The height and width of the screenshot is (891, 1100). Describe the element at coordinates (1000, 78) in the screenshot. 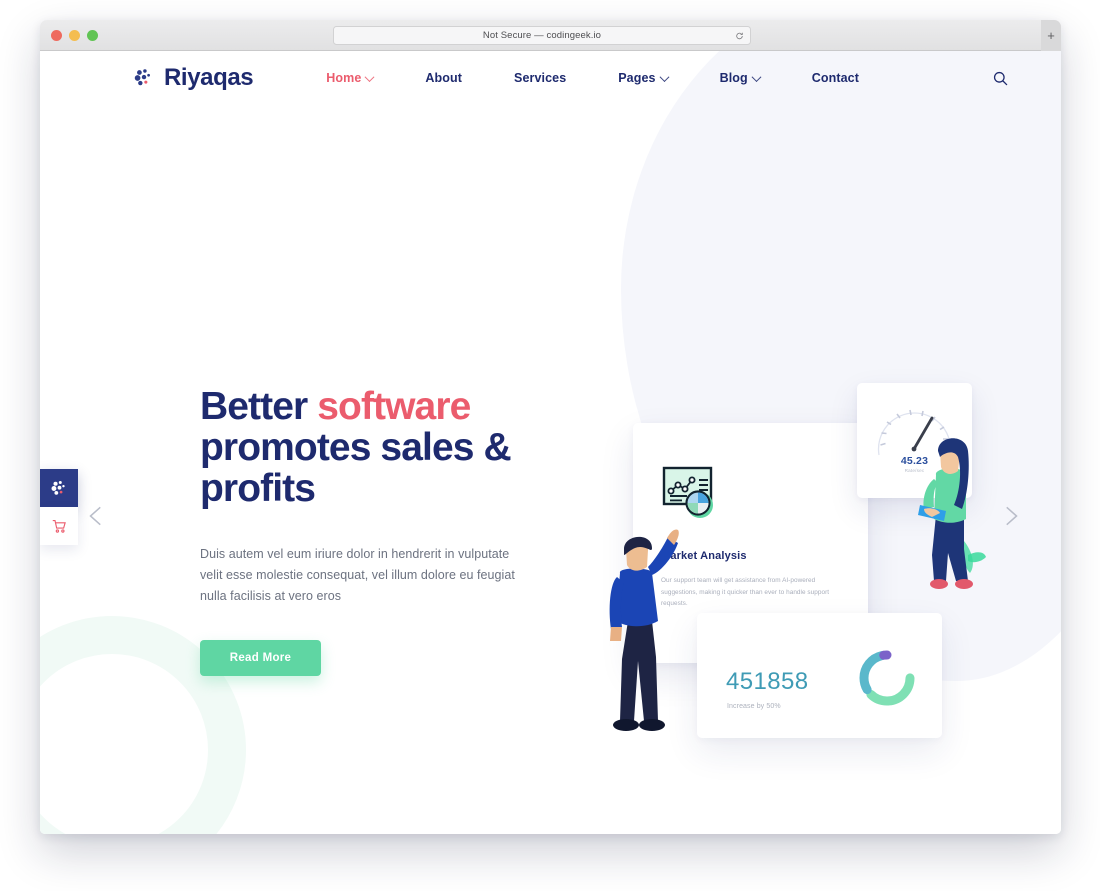

I see `search-icon` at that location.